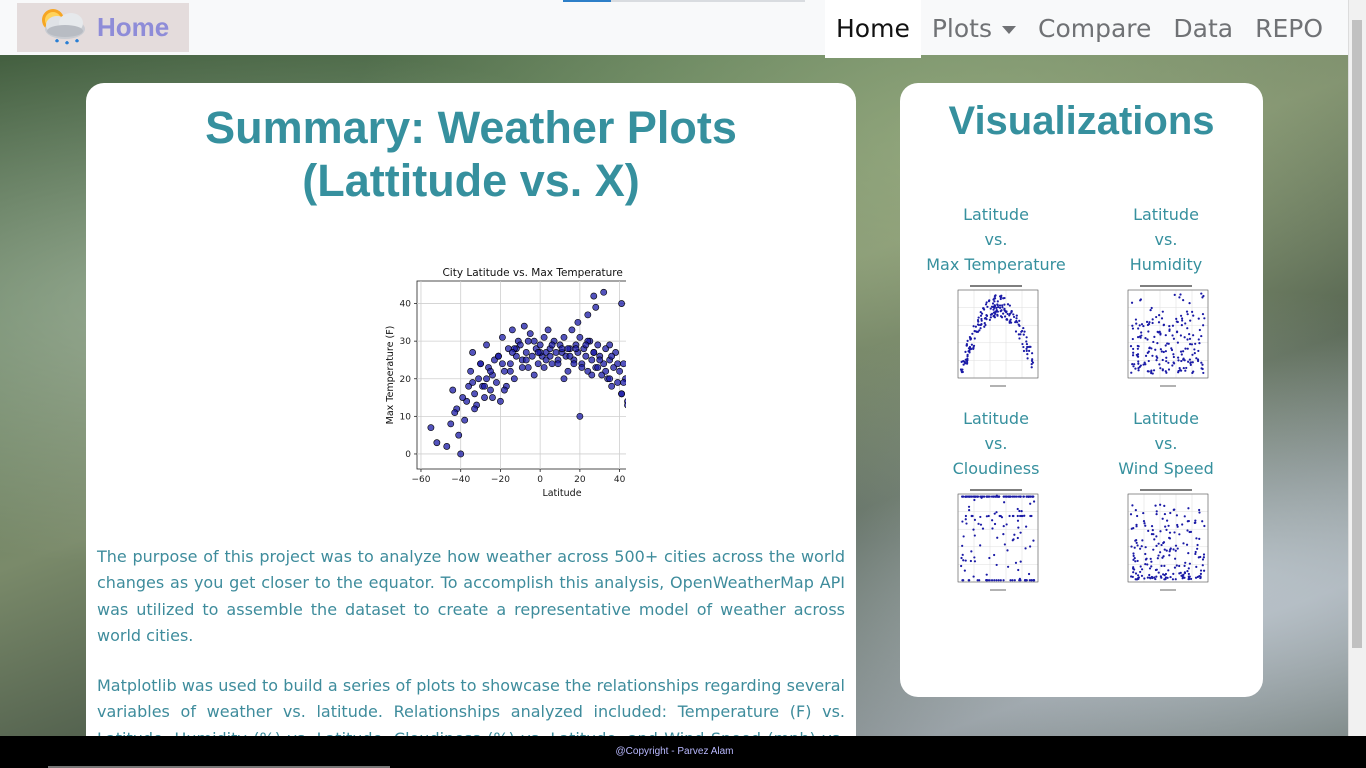 The height and width of the screenshot is (768, 1366). I want to click on vertical-scrollbar, so click(1357, 368).